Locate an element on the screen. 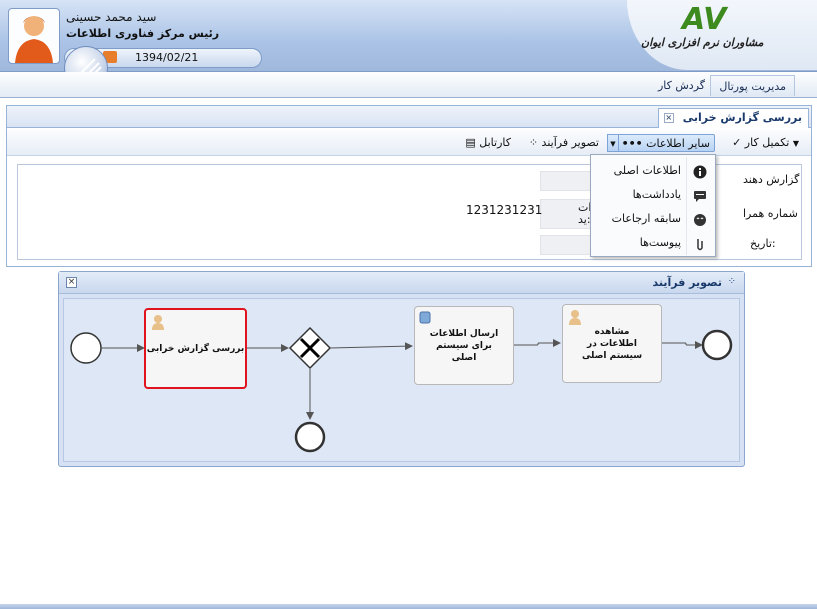 The height and width of the screenshot is (609, 817). complete-task-label: تکمیل کار is located at coordinates (767, 142).